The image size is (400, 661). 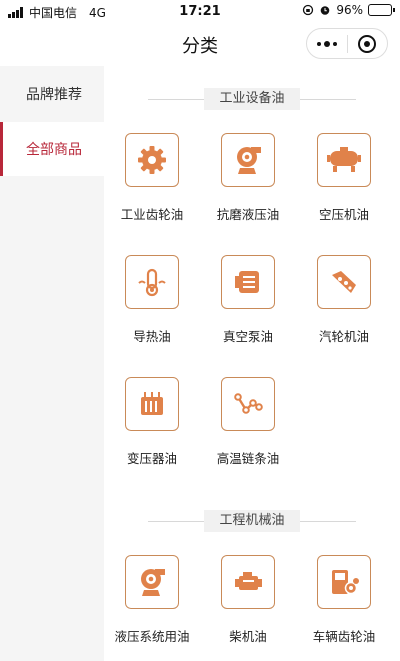 I want to click on vehicle-gear-icon, so click(x=344, y=582).